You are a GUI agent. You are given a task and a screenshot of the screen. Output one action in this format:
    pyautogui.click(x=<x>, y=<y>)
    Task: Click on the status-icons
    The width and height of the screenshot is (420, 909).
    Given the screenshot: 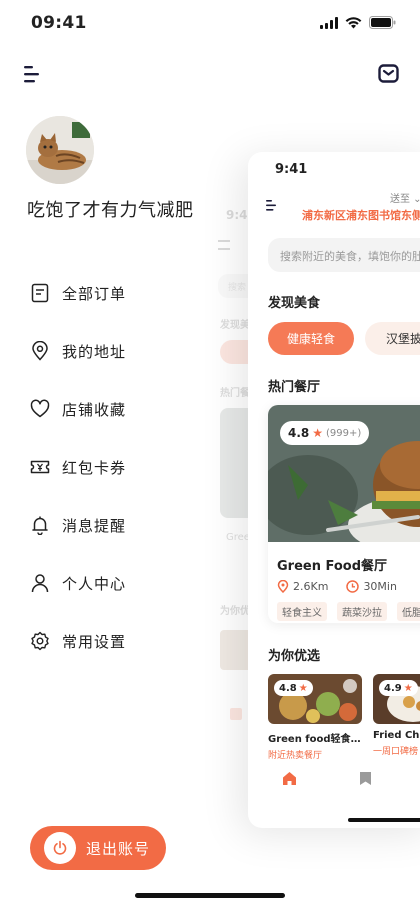 What is the action you would take?
    pyautogui.click(x=358, y=22)
    